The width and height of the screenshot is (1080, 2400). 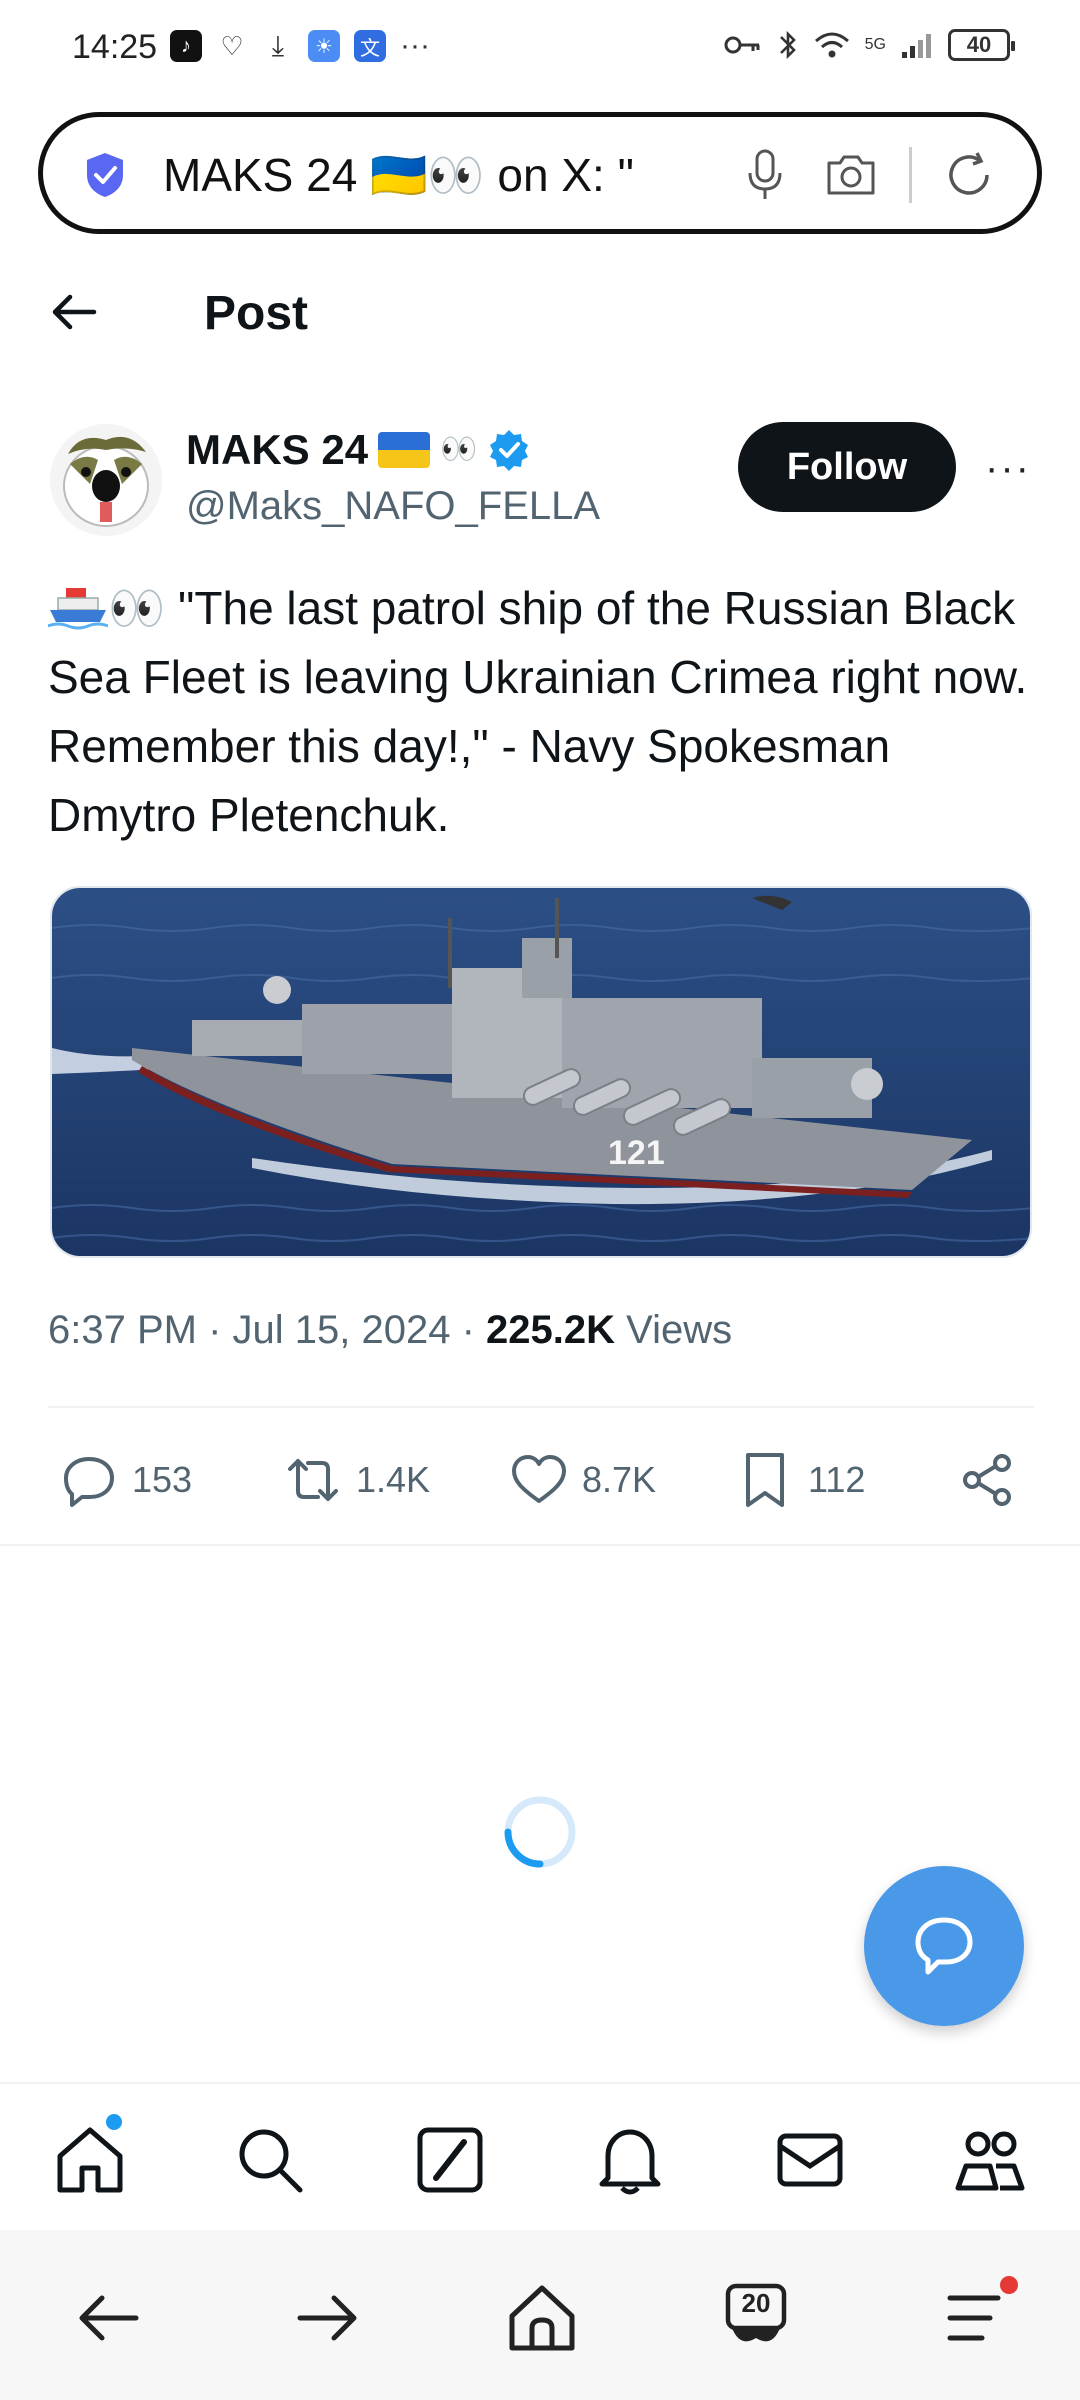 I want to click on ukraine-flag-icon, so click(x=404, y=450).